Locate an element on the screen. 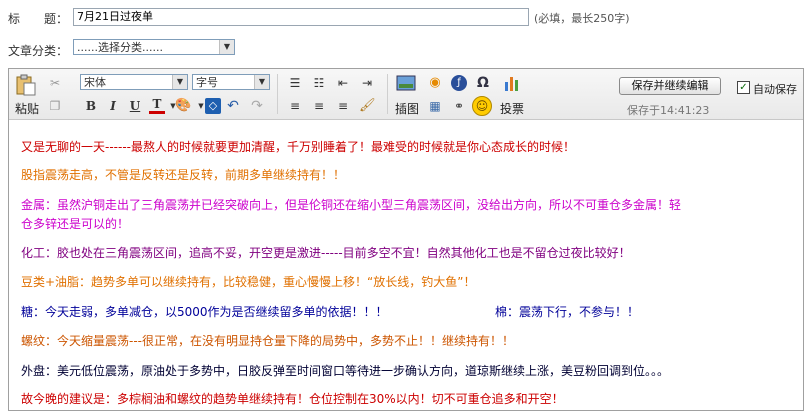  font-family-select: 宋体 ▼ is located at coordinates (134, 82).